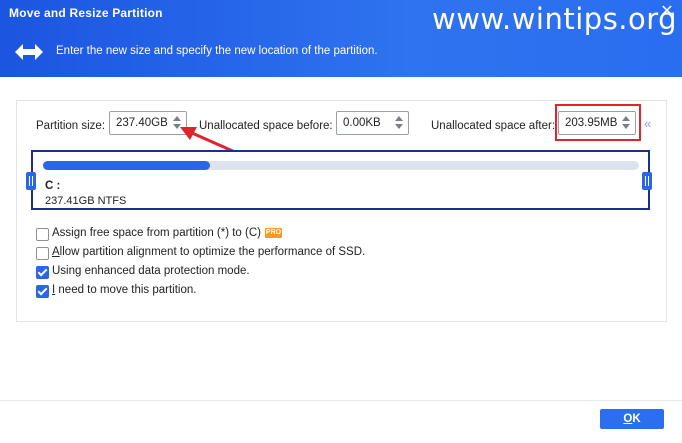  Describe the element at coordinates (177, 123) in the screenshot. I see `partition-size-stepper` at that location.